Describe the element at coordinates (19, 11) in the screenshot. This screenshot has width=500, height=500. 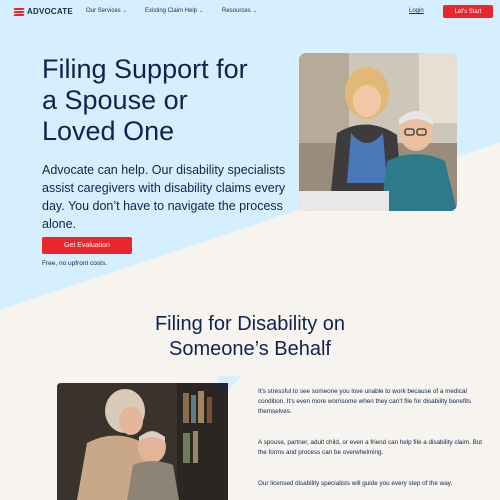
I see `logo-mark-icon` at that location.